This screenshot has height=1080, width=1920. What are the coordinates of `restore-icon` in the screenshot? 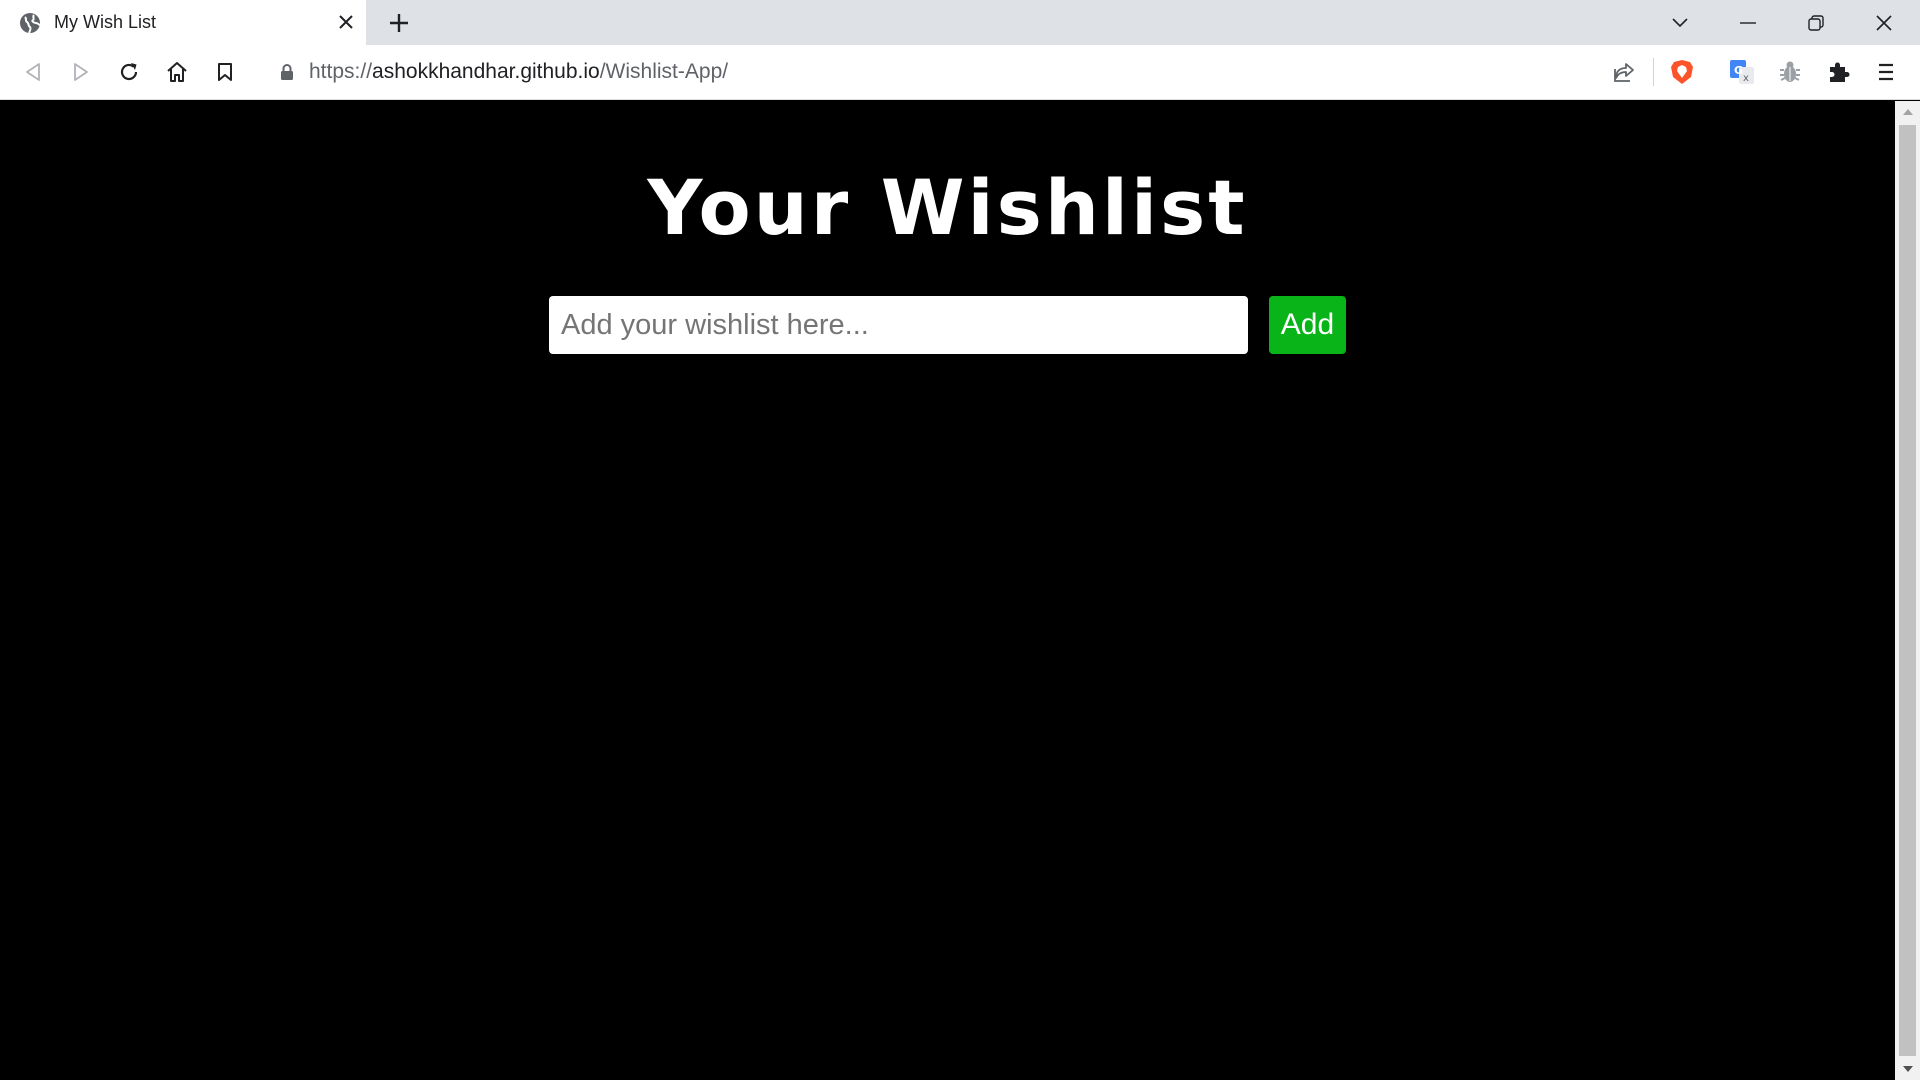 It's located at (1816, 22).